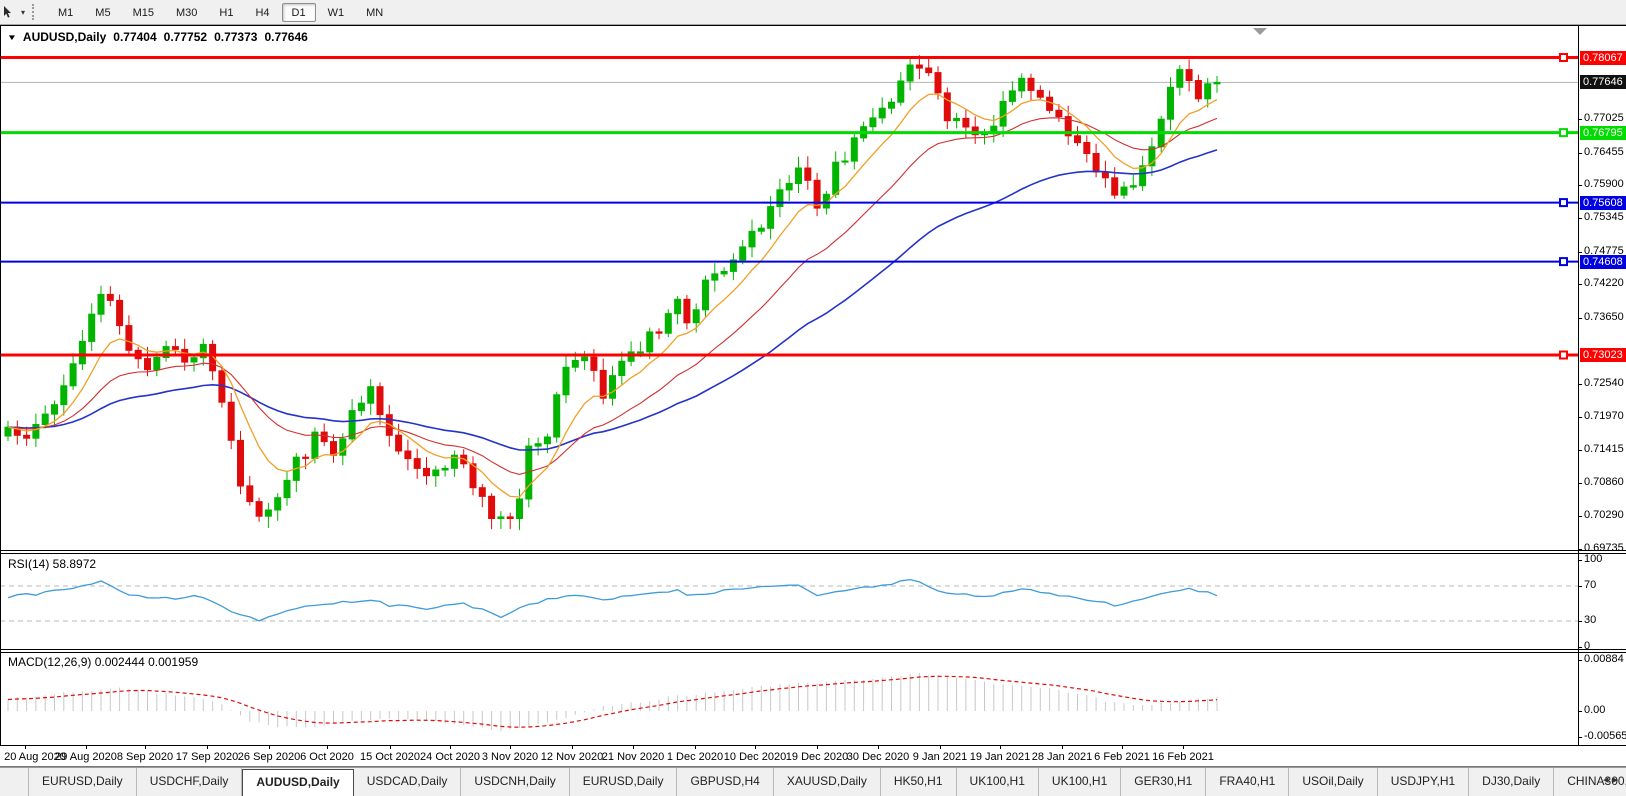 This screenshot has width=1626, height=796. What do you see at coordinates (813, 745) in the screenshot?
I see `macd-pane-bottom-border` at bounding box center [813, 745].